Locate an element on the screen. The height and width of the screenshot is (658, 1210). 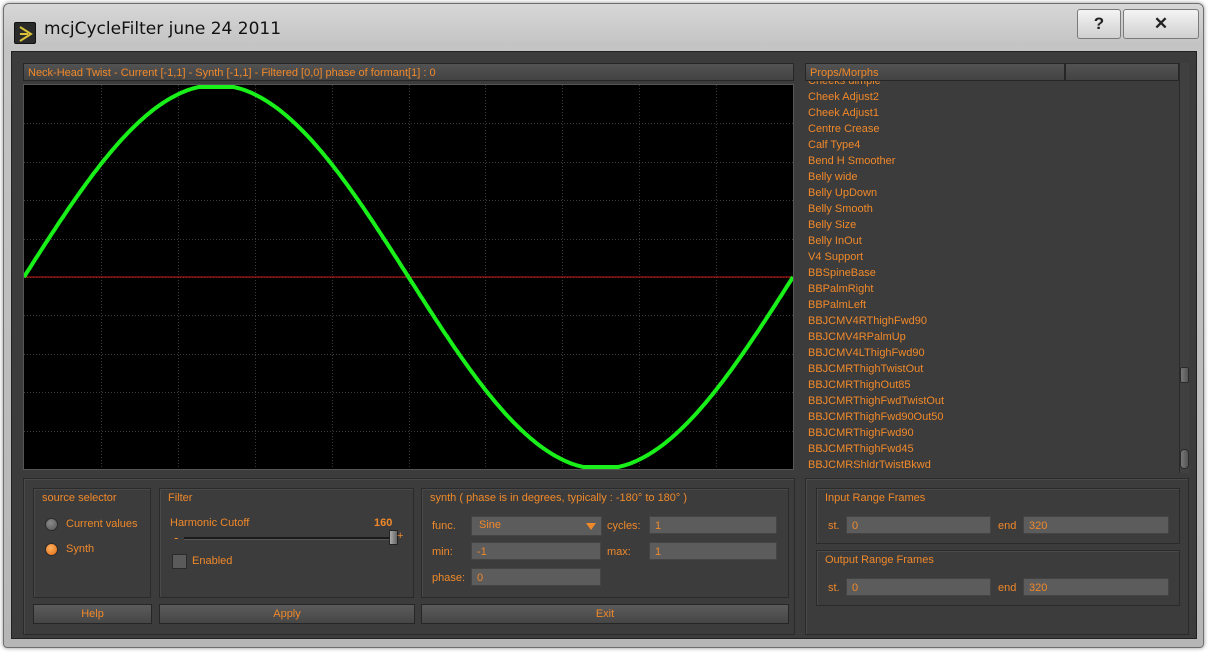
props-header-label: Props/Morphs is located at coordinates (844, 73).